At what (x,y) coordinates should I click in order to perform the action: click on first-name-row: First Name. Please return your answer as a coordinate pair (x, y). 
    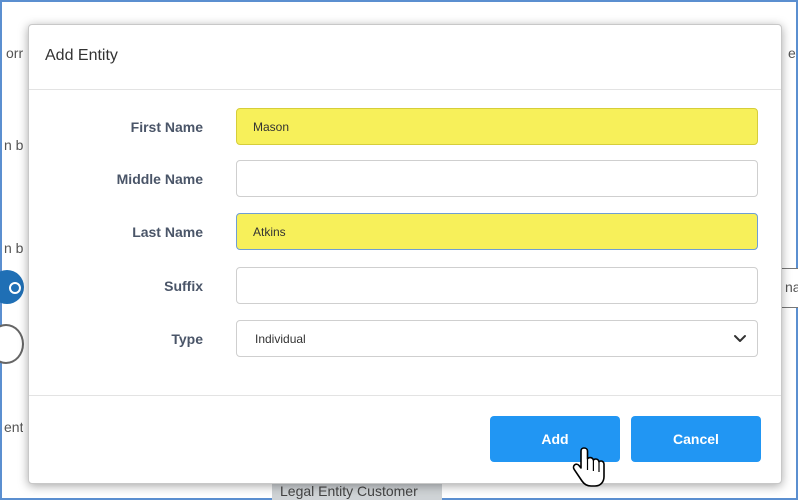
    Looking at the image, I should click on (405, 128).